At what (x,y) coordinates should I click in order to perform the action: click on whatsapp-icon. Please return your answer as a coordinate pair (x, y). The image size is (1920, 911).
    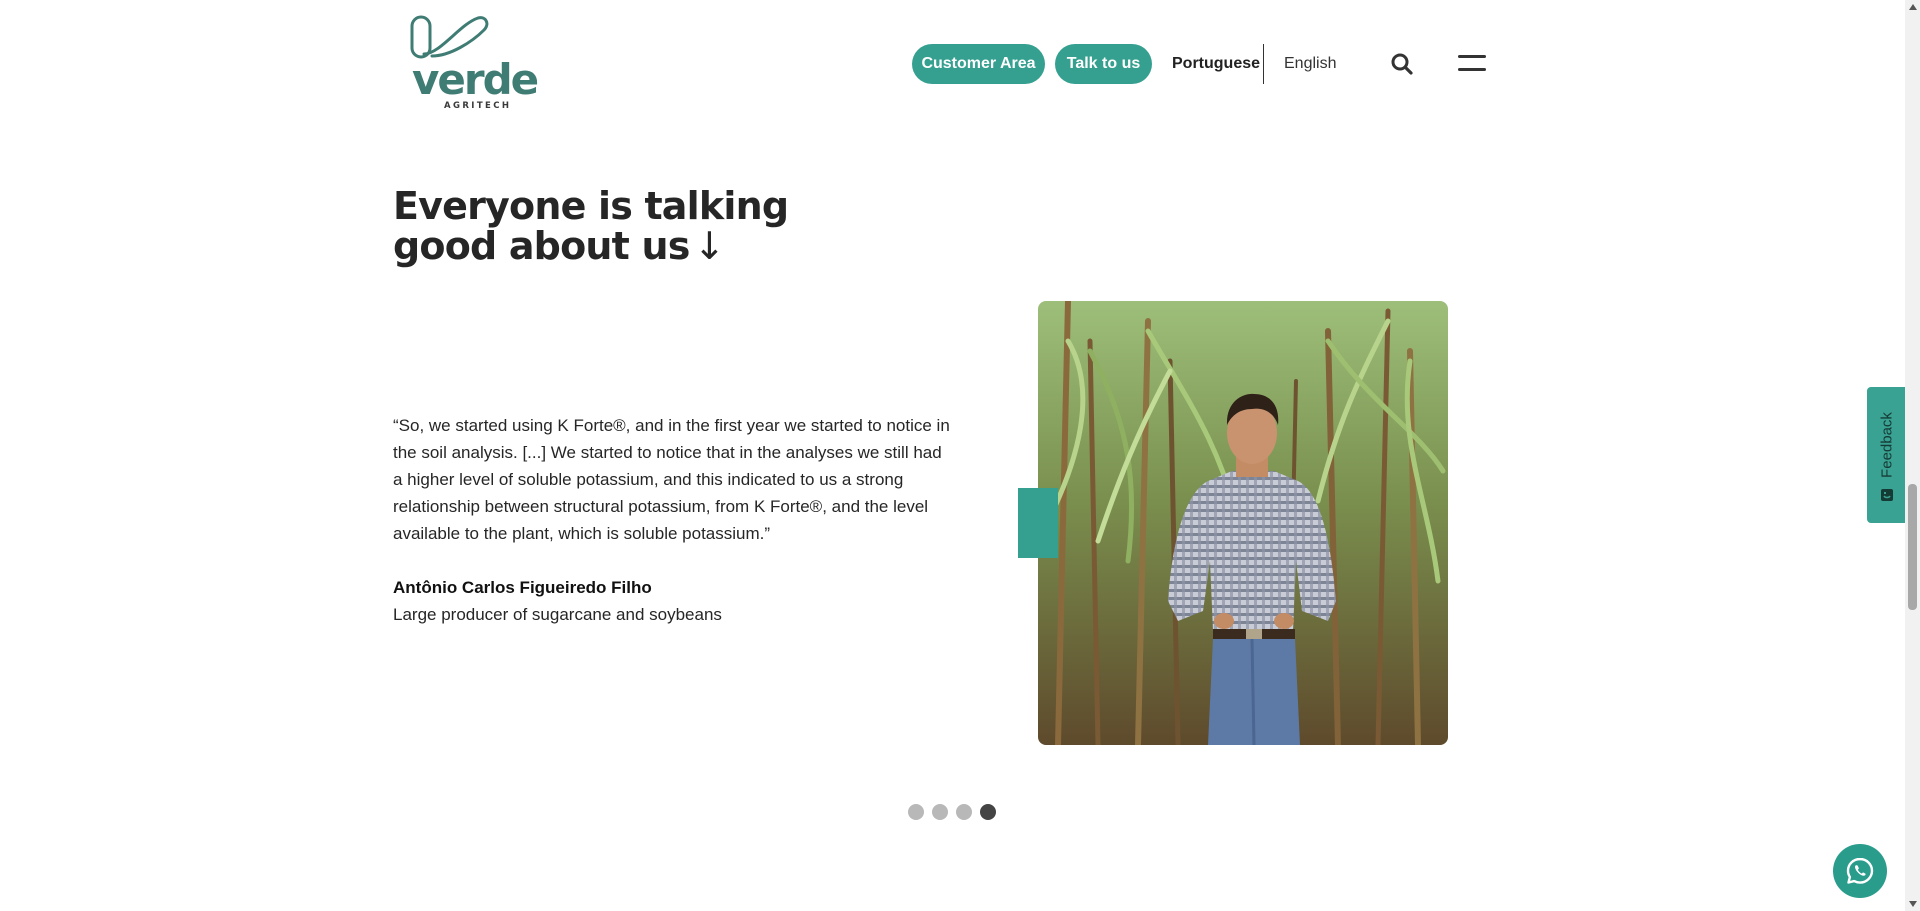
    Looking at the image, I should click on (1860, 870).